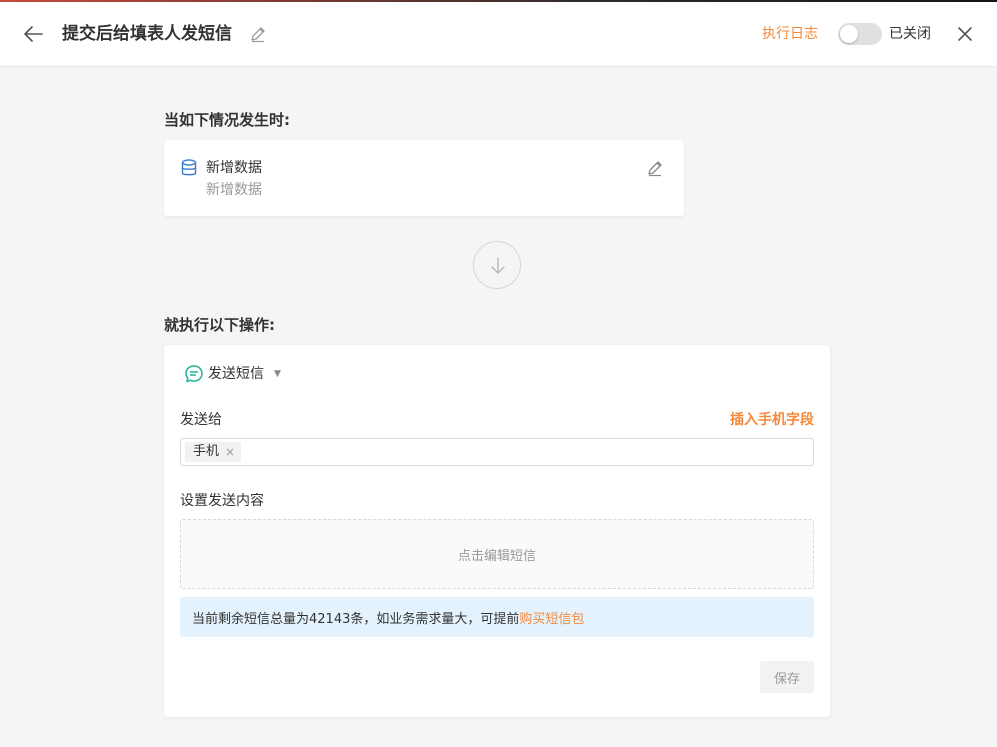 Image resolution: width=997 pixels, height=747 pixels. What do you see at coordinates (772, 420) in the screenshot?
I see `insert-phone-field-link: 插入手机字段` at bounding box center [772, 420].